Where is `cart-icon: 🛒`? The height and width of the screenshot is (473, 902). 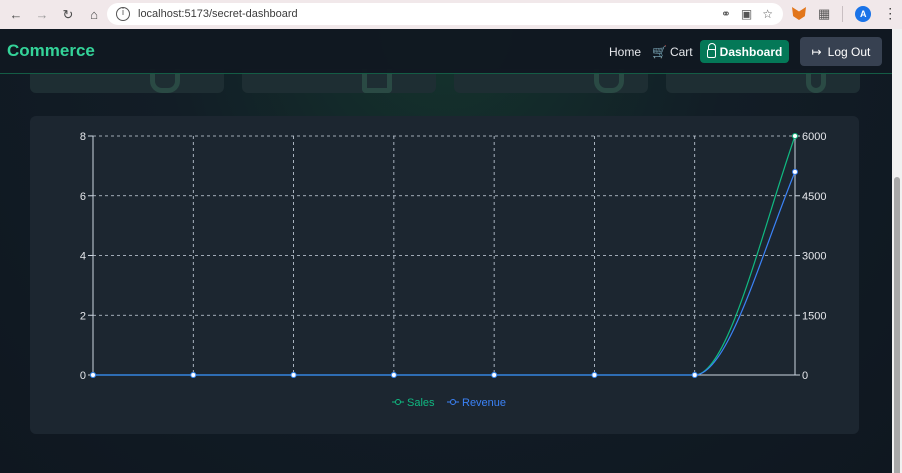 cart-icon: 🛒 is located at coordinates (659, 52).